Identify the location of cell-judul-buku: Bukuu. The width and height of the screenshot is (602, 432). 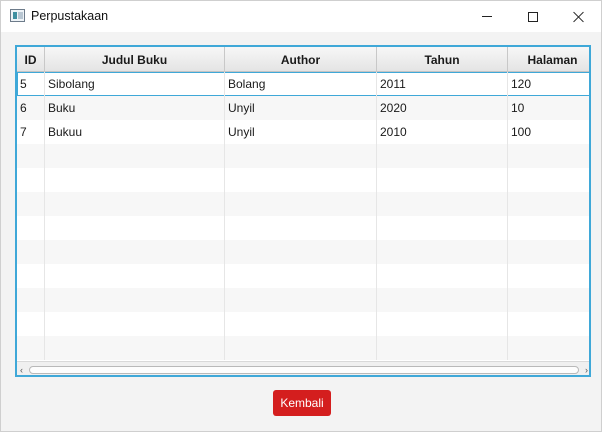
(135, 132).